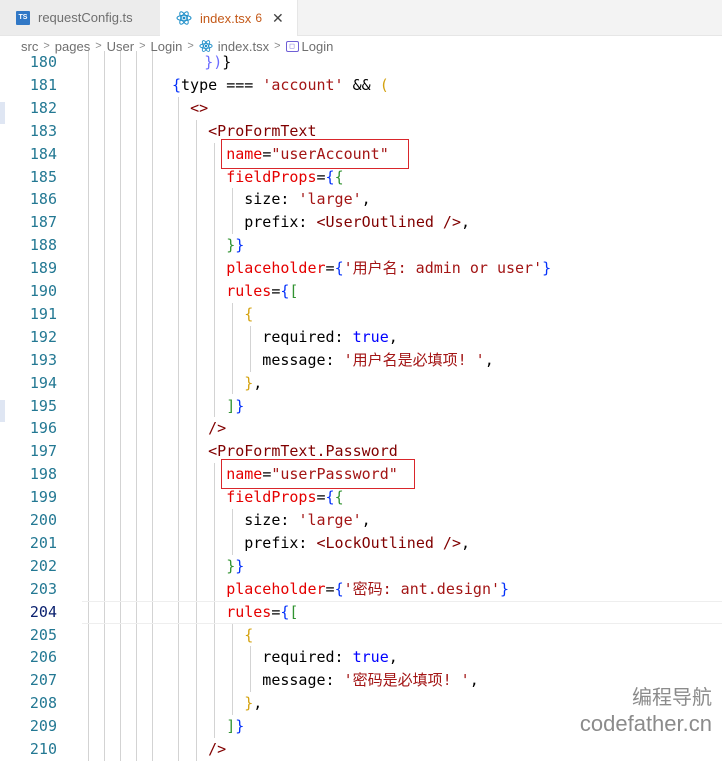 This screenshot has width=722, height=761. What do you see at coordinates (229, 18) in the screenshot?
I see `tab-index-tsx: index.tsx 6 ✕` at bounding box center [229, 18].